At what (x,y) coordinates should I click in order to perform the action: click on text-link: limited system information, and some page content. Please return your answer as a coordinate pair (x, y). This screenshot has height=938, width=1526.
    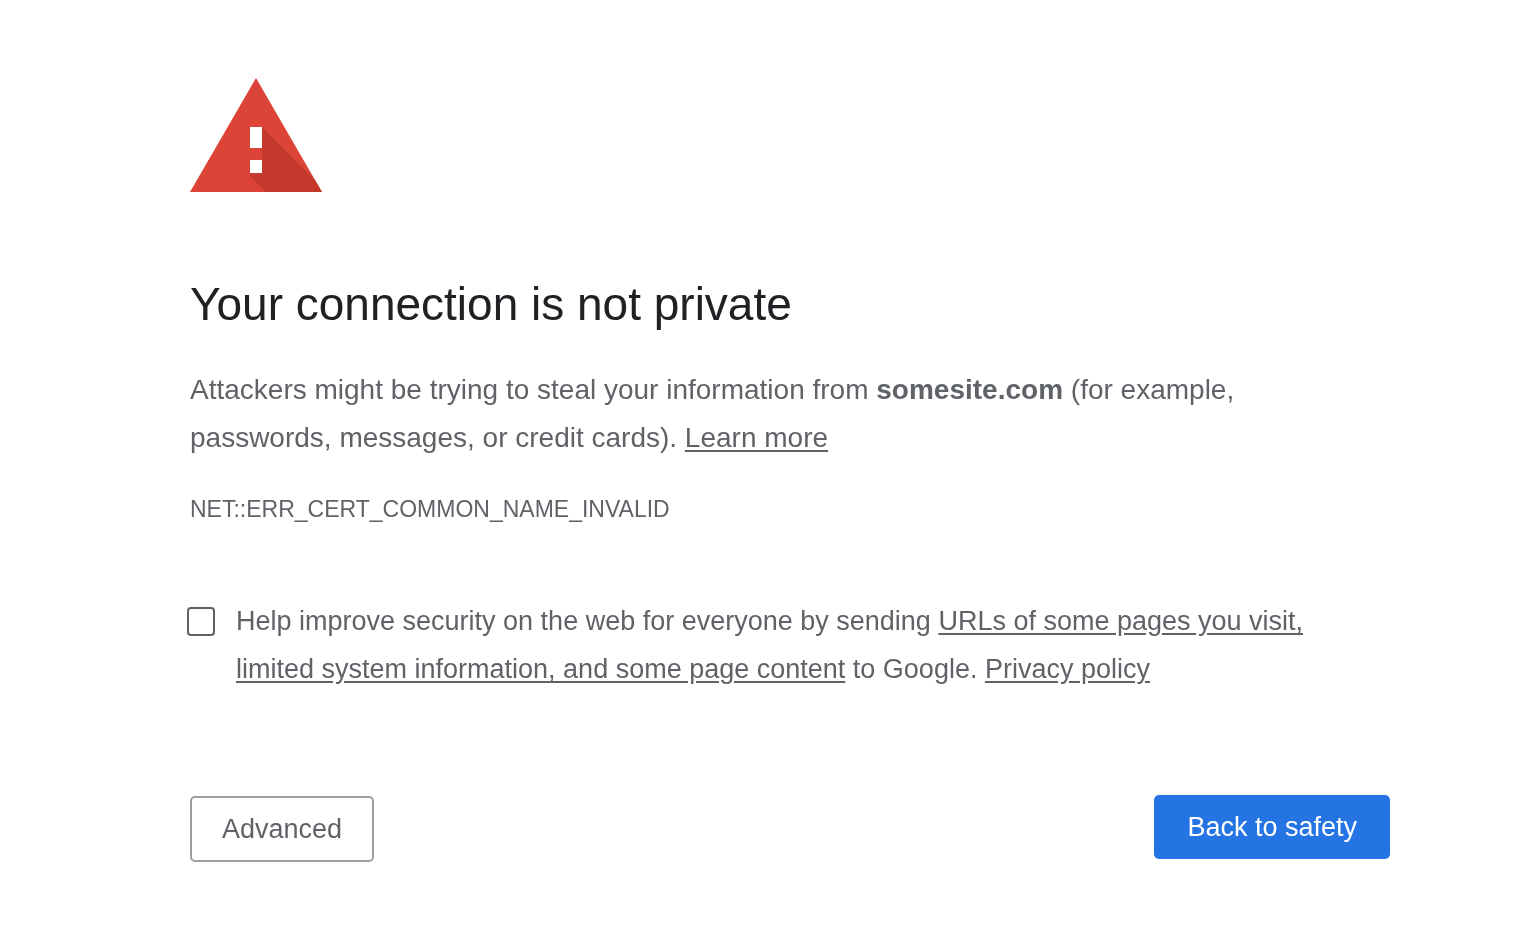
    Looking at the image, I should click on (541, 669).